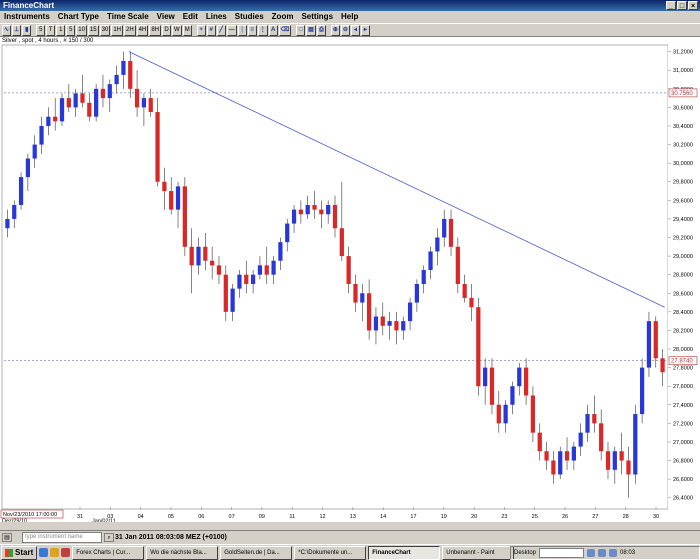 The image size is (700, 560). I want to click on media-icon, so click(66, 552).